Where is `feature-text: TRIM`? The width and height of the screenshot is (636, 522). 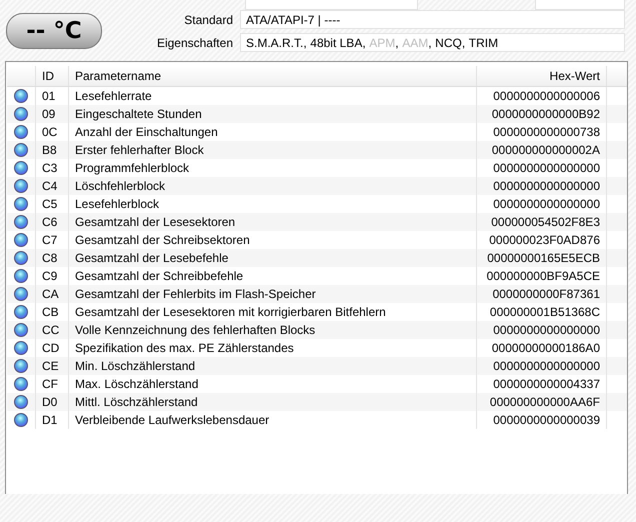 feature-text: TRIM is located at coordinates (483, 43).